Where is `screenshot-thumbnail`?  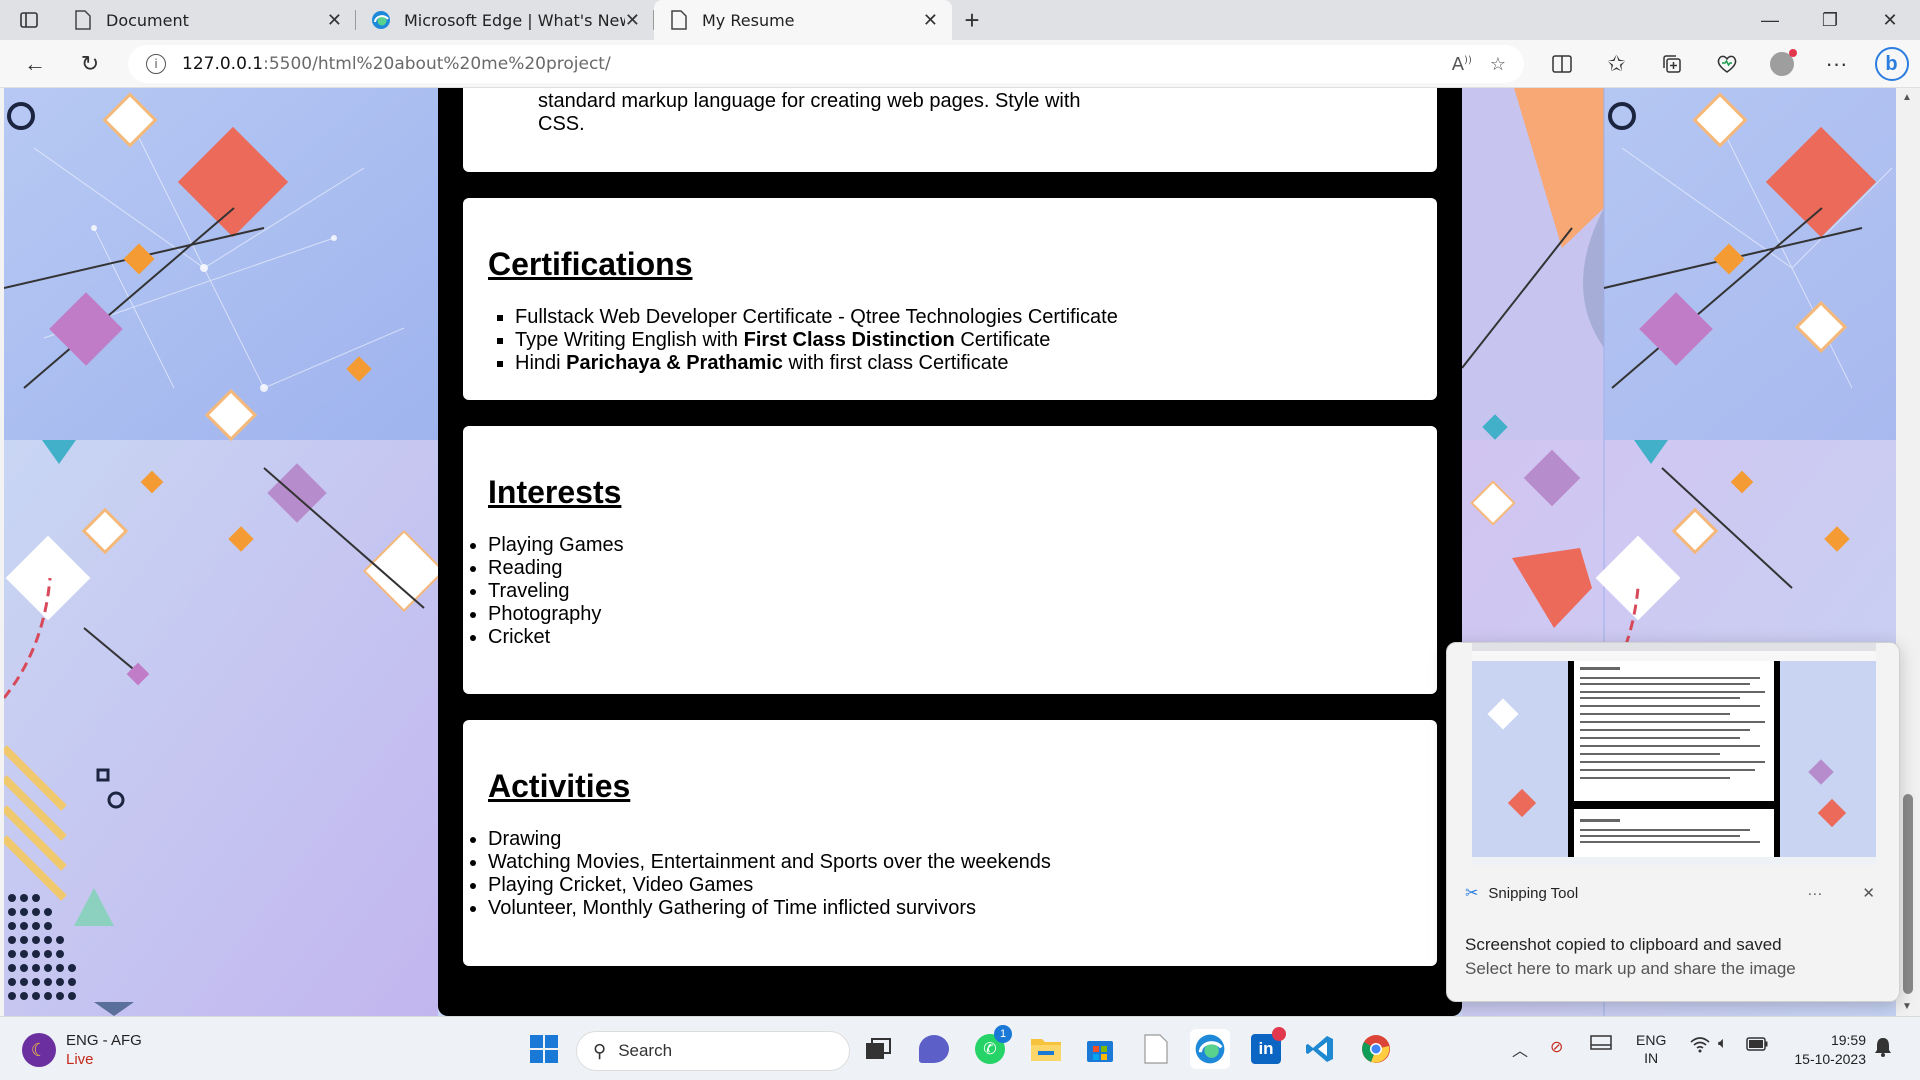
screenshot-thumbnail is located at coordinates (1674, 754).